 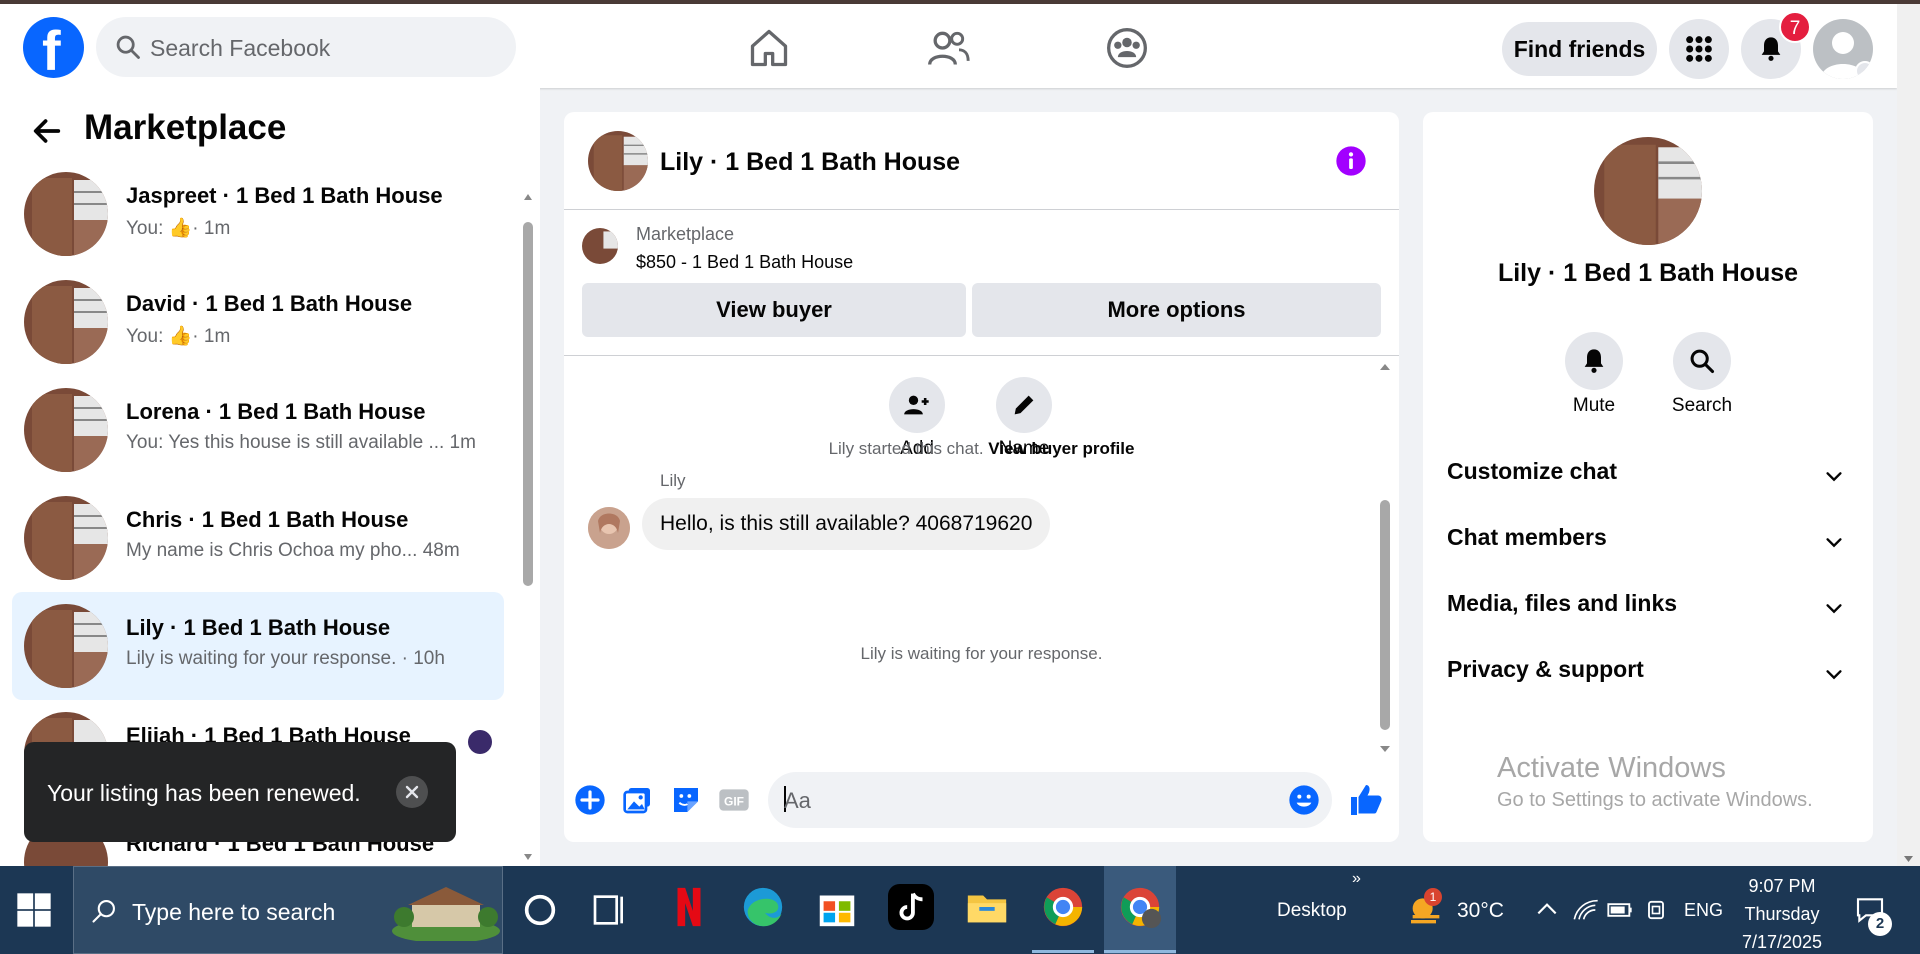 What do you see at coordinates (1795, 27) in the screenshot?
I see `notification-badge: 7` at bounding box center [1795, 27].